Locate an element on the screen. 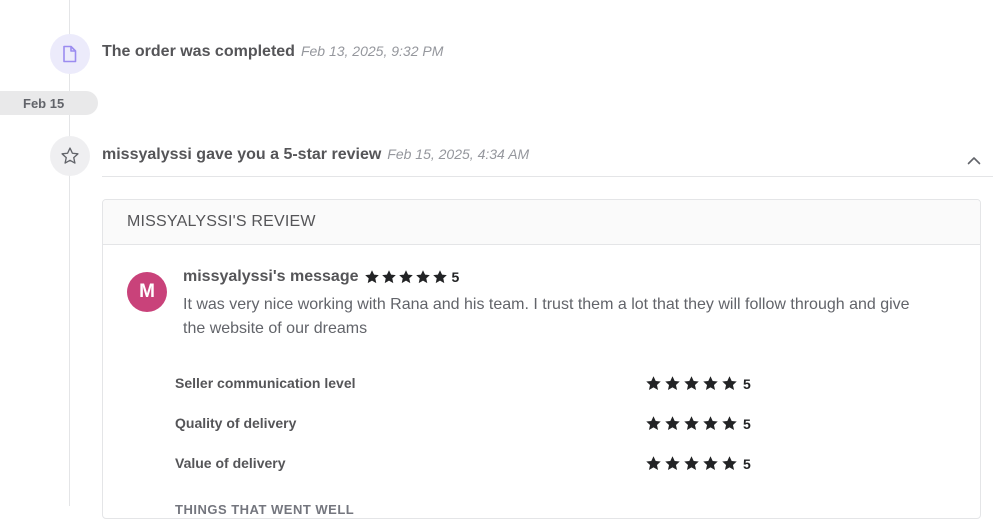 The height and width of the screenshot is (519, 993). star-outline-icon is located at coordinates (70, 155).